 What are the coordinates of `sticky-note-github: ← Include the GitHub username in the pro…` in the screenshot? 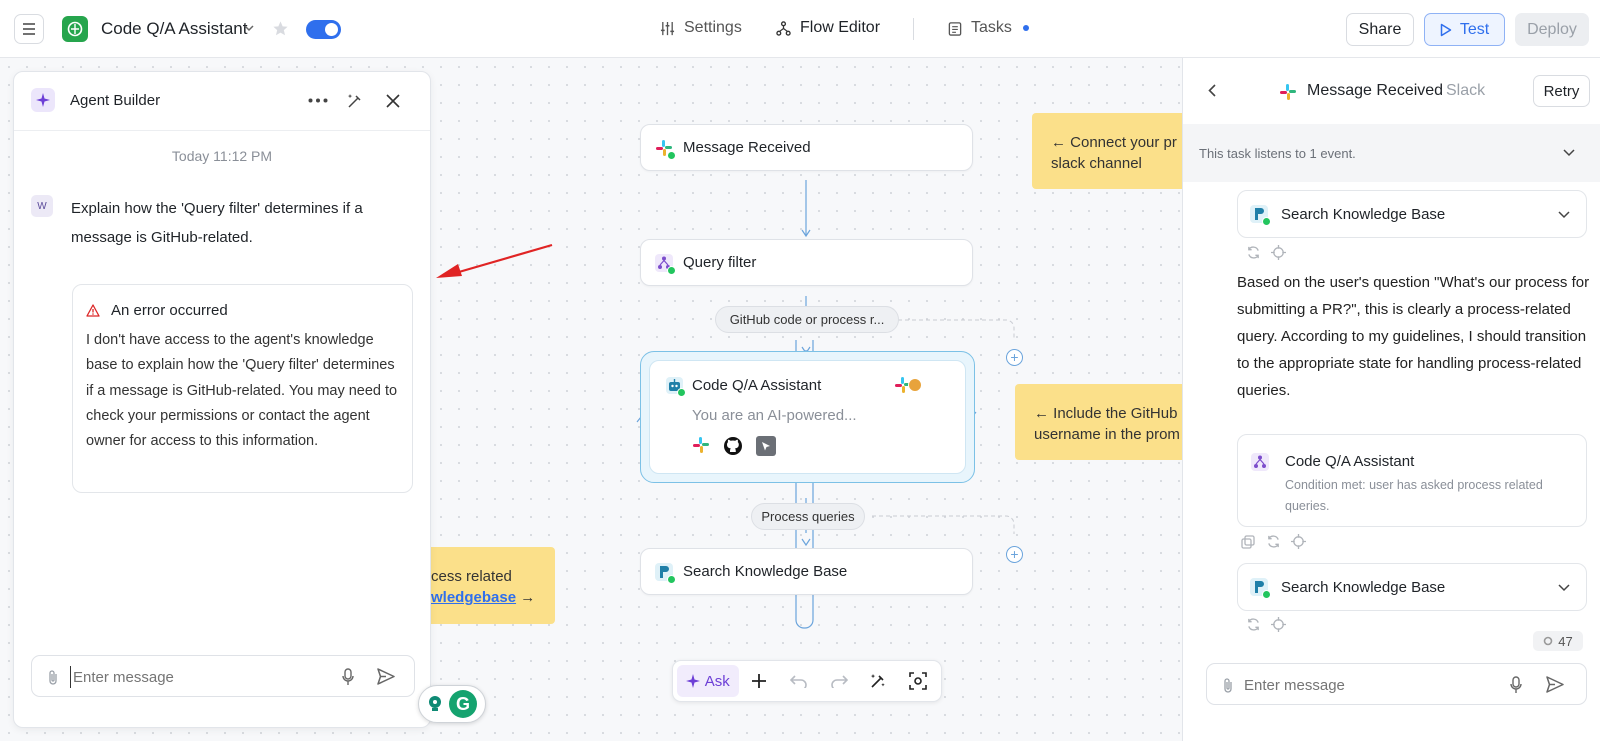 It's located at (1098, 422).